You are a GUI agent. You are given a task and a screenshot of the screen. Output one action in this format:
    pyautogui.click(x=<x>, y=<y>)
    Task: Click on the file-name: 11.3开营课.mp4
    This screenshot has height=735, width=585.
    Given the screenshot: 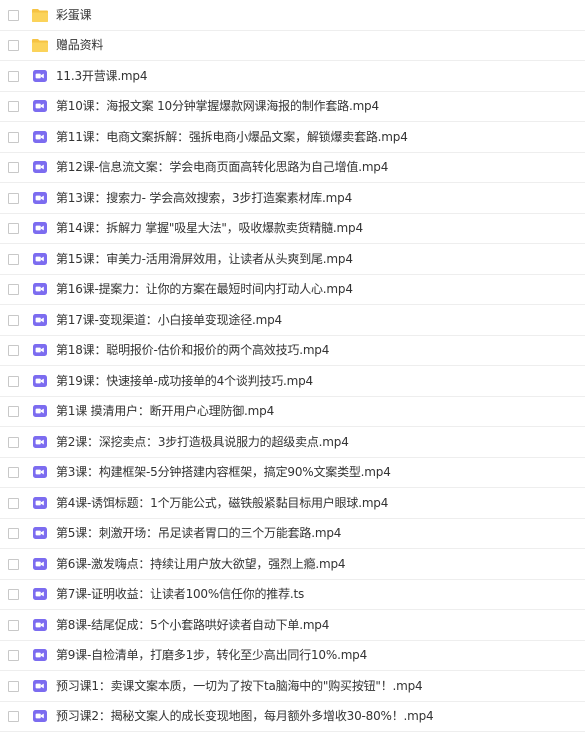 What is the action you would take?
    pyautogui.click(x=101, y=76)
    